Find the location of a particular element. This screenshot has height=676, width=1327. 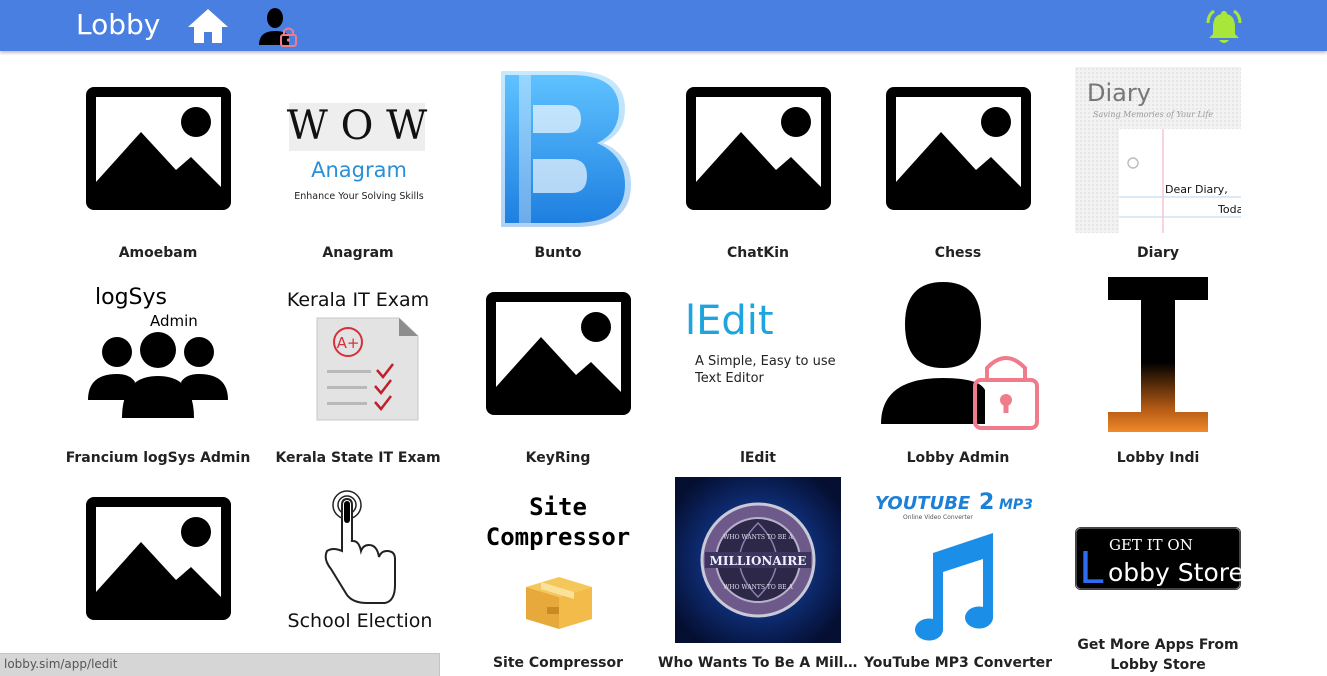

ledit-line-2: Text Editor is located at coordinates (729, 378).